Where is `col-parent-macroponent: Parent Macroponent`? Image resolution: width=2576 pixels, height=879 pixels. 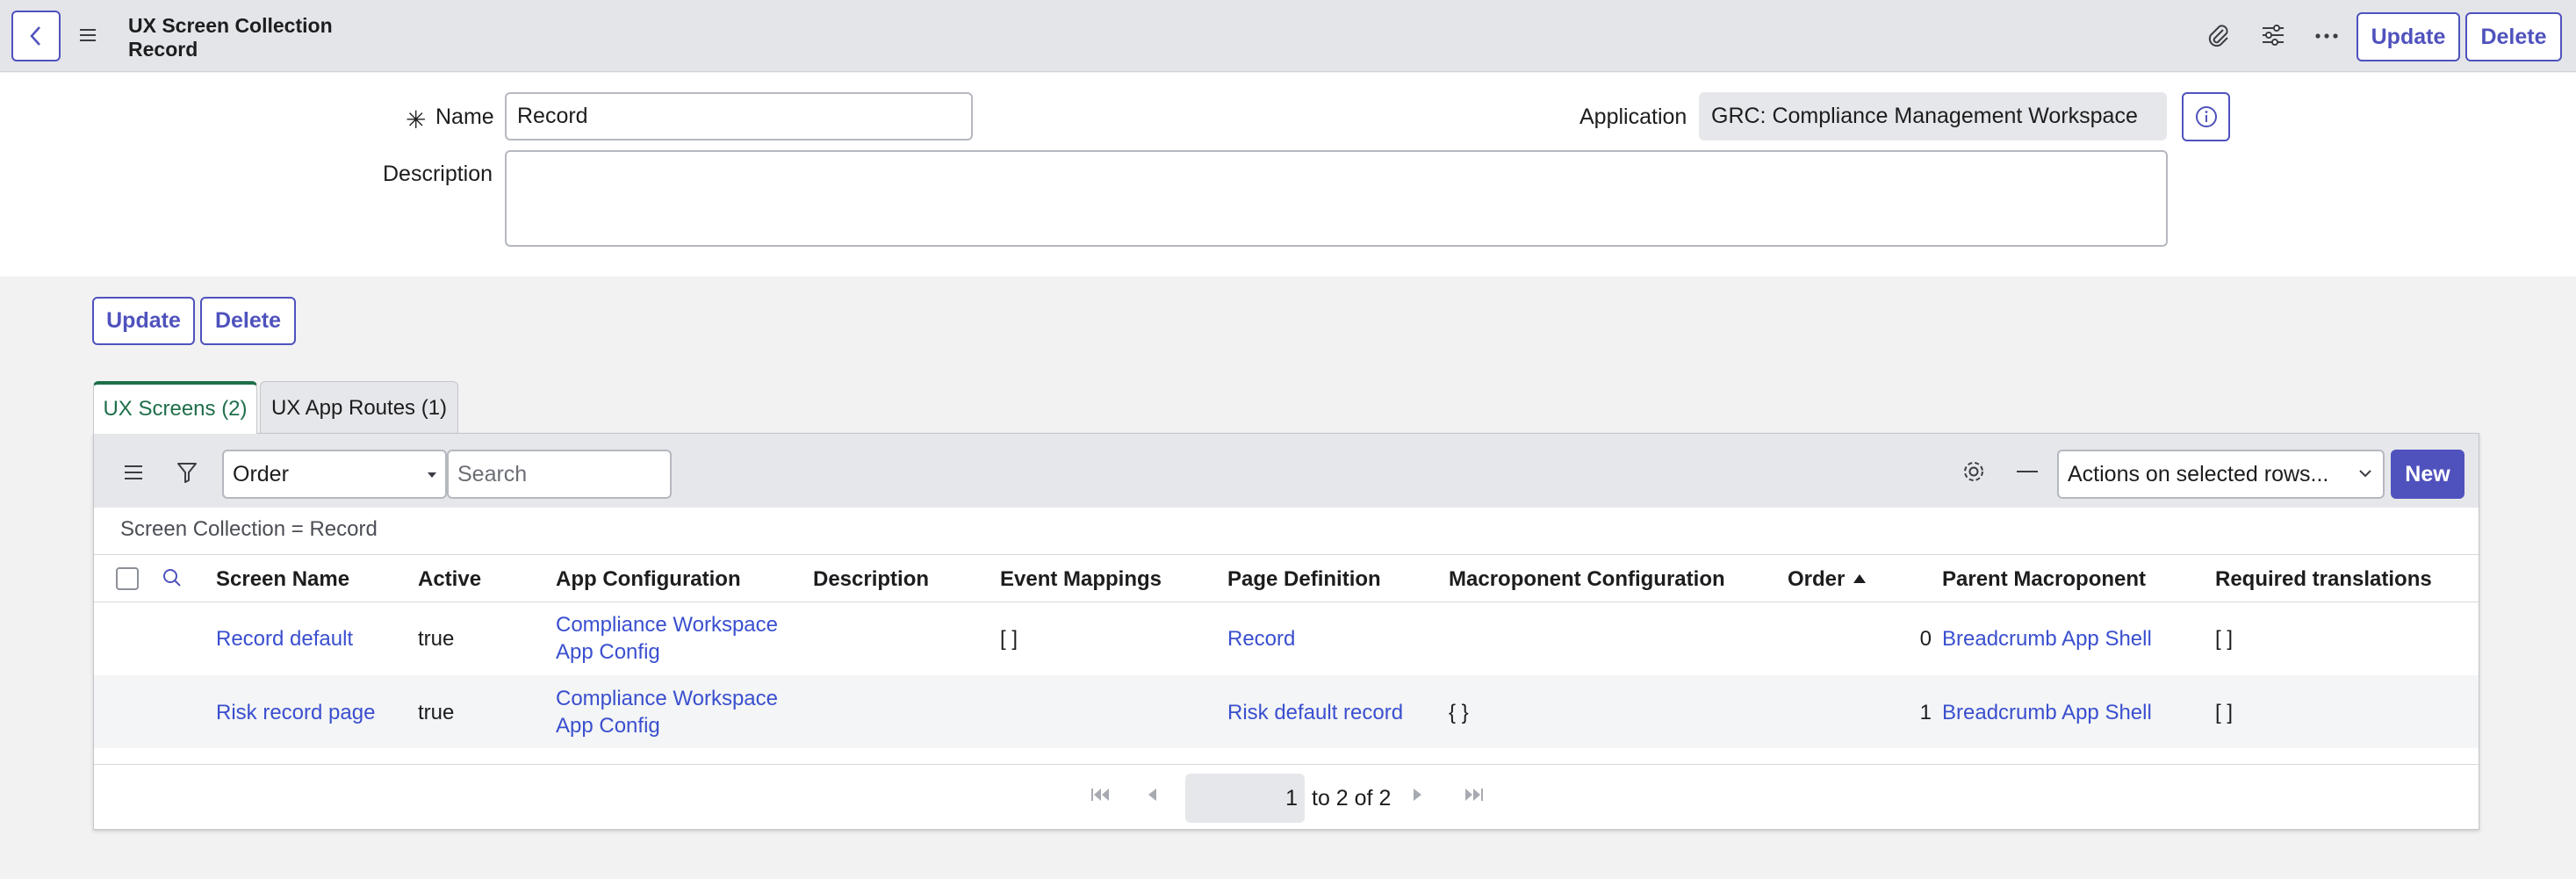
col-parent-macroponent: Parent Macroponent is located at coordinates (2044, 579).